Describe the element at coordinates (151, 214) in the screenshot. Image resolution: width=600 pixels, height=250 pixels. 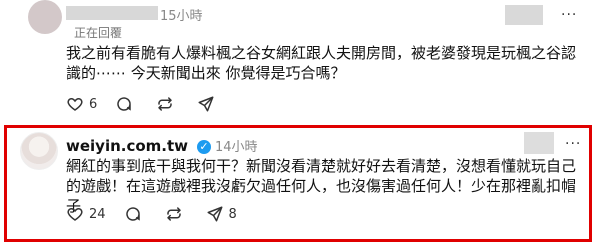
I see `post-actions: 24 8` at that location.